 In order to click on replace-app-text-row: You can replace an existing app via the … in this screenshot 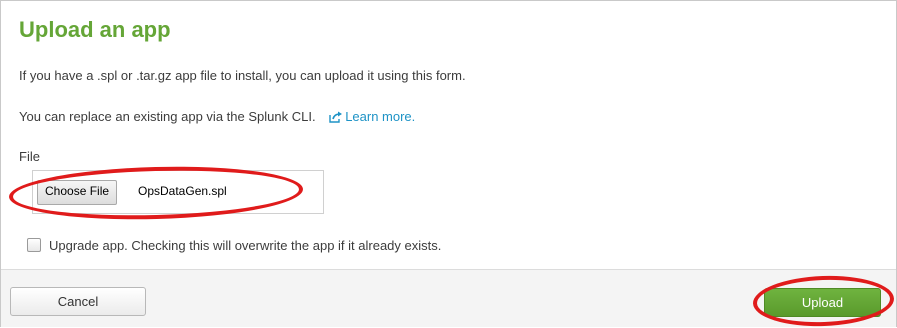, I will do `click(217, 117)`.